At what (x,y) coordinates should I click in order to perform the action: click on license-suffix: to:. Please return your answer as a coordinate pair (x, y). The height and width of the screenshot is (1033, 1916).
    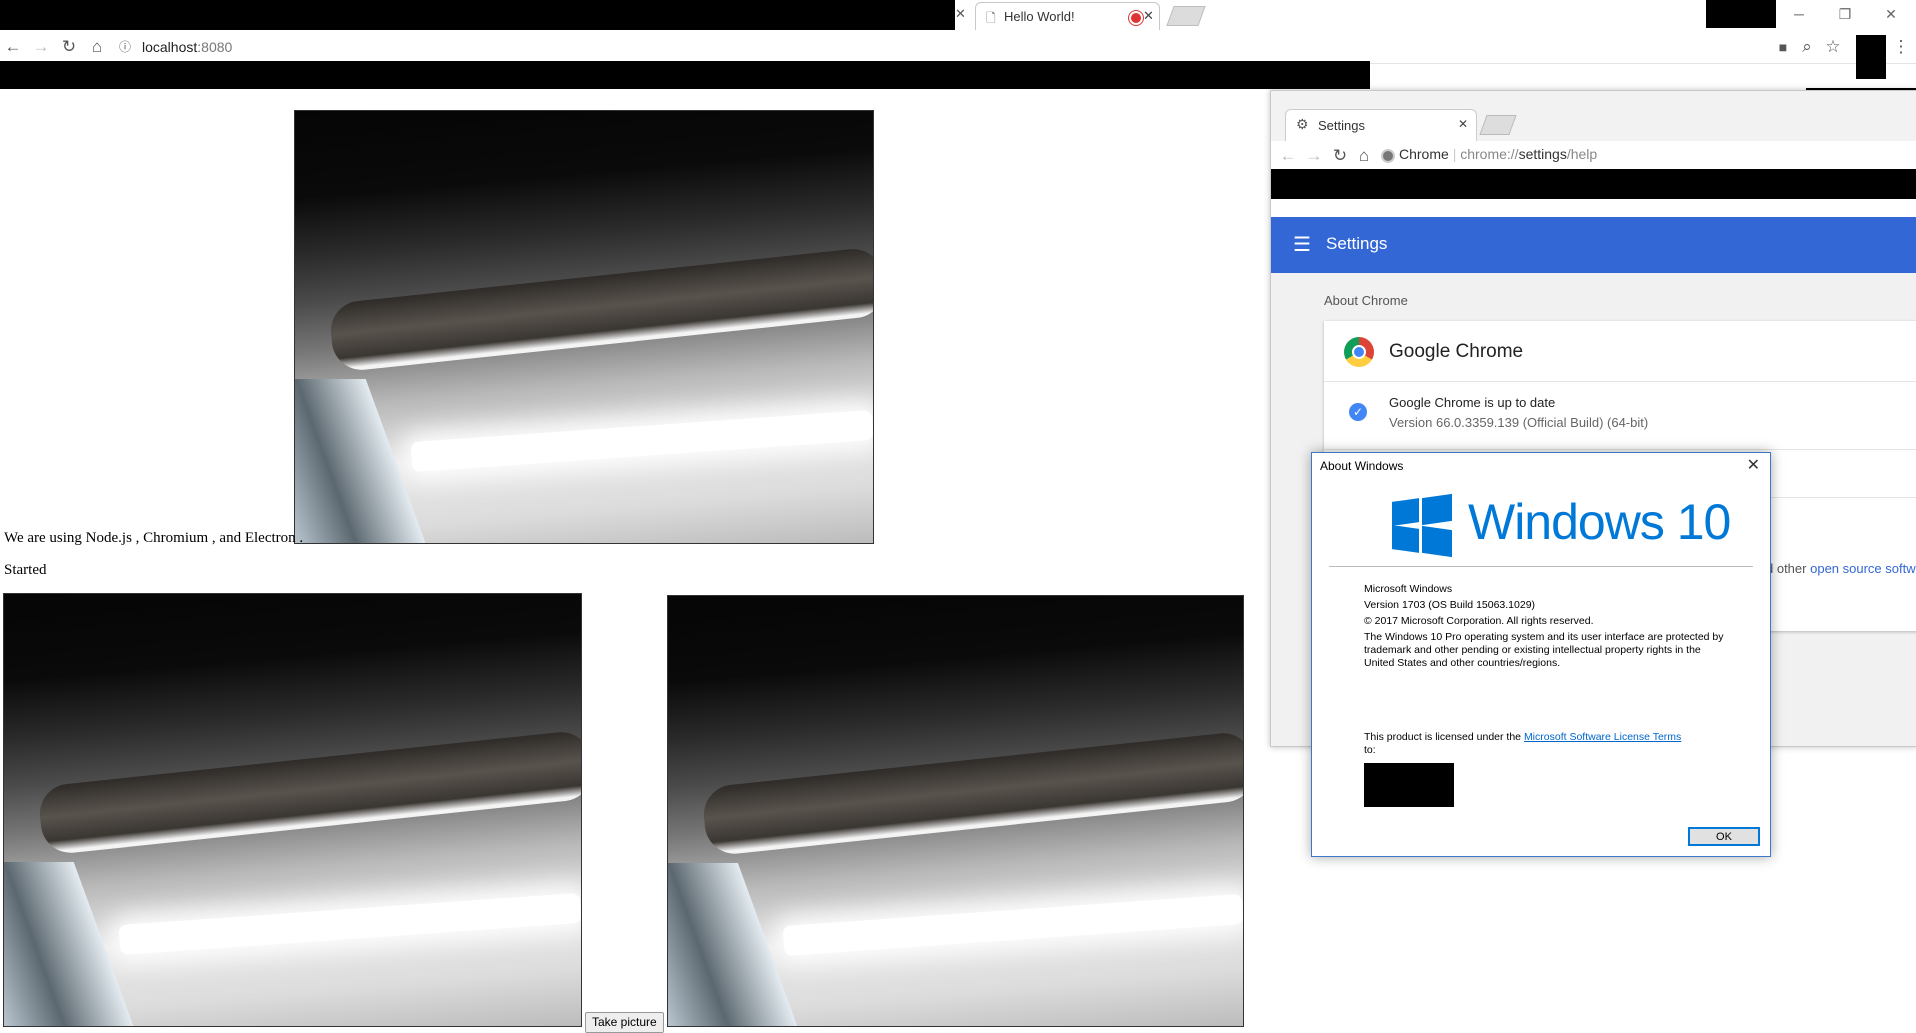
    Looking at the image, I should click on (1370, 750).